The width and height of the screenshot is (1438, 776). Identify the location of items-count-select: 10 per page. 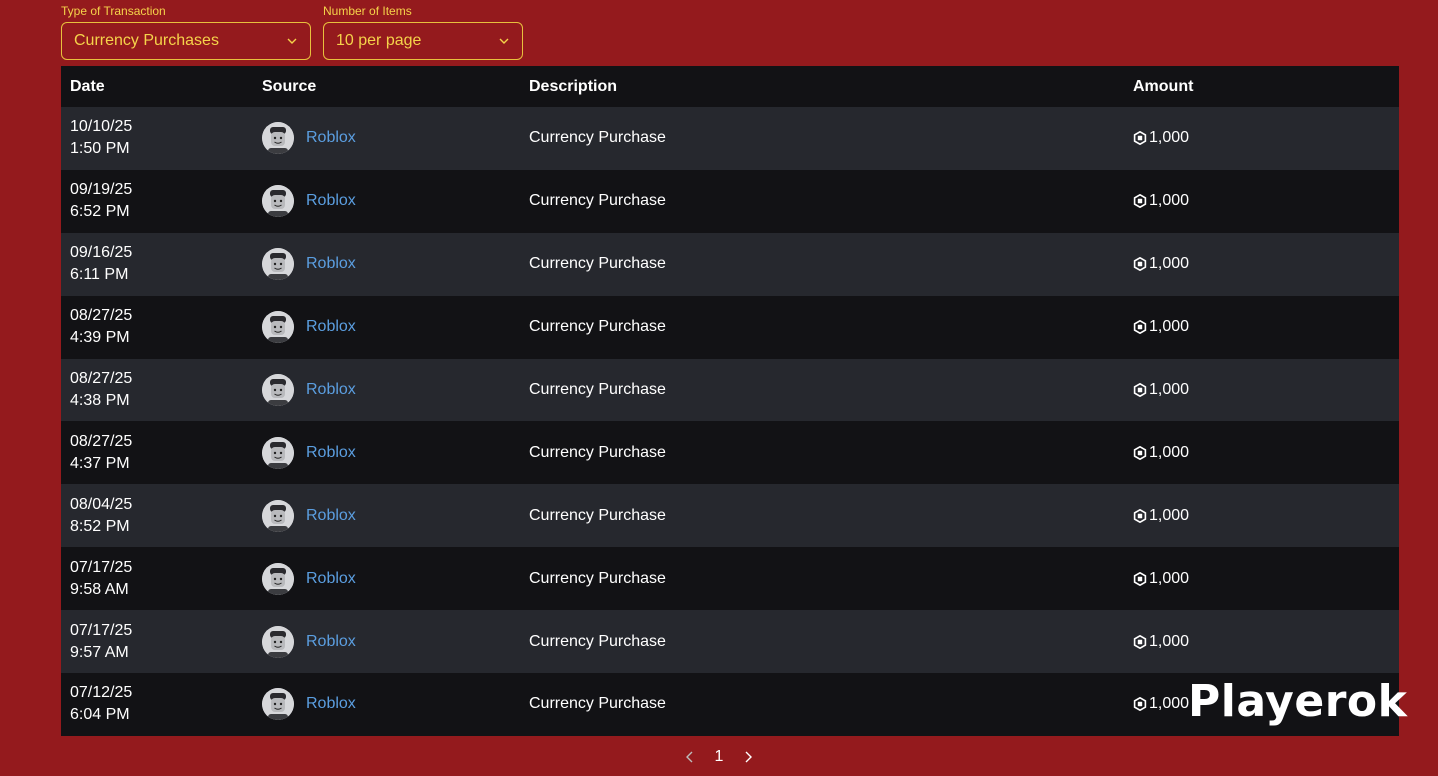
(423, 41).